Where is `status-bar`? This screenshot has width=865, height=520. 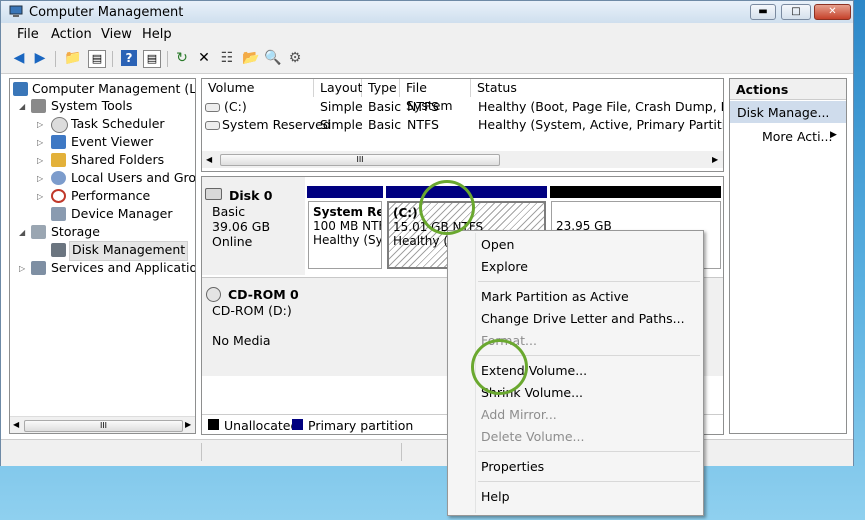
status-bar is located at coordinates (427, 452).